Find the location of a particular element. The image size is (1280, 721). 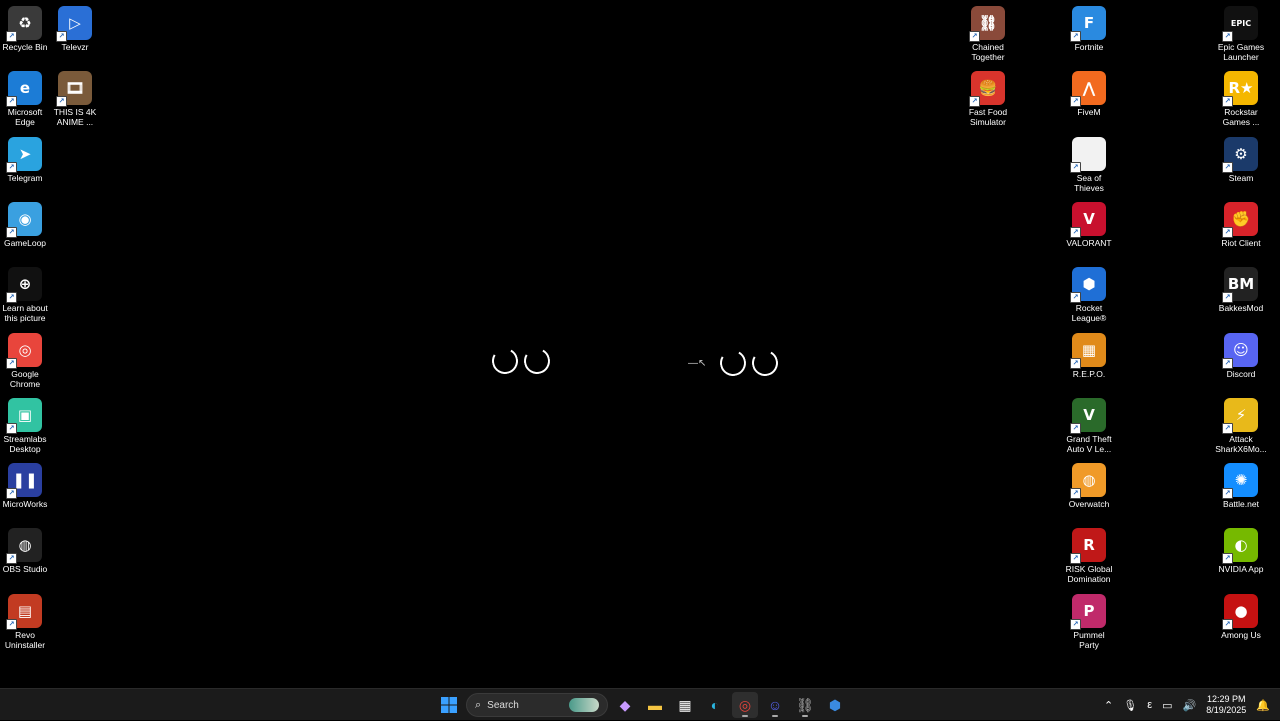

steam-icon: ⚙ ↗ is located at coordinates (1240, 154).